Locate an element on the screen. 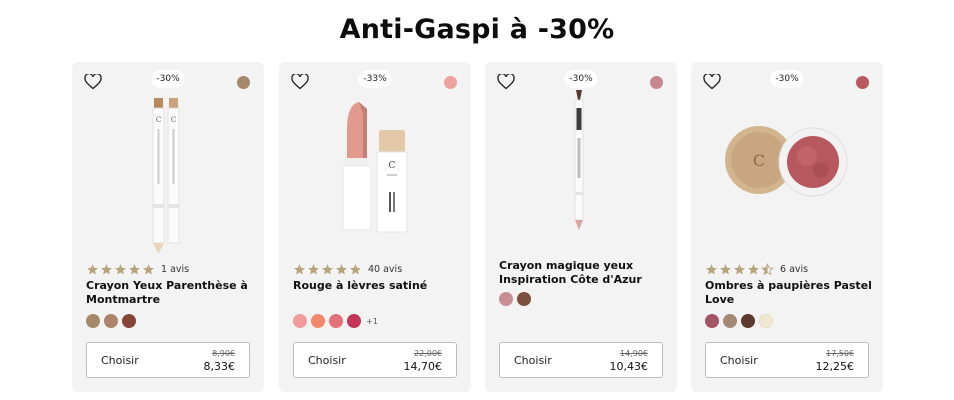 The image size is (954, 400). product-image: C C is located at coordinates (168, 170).